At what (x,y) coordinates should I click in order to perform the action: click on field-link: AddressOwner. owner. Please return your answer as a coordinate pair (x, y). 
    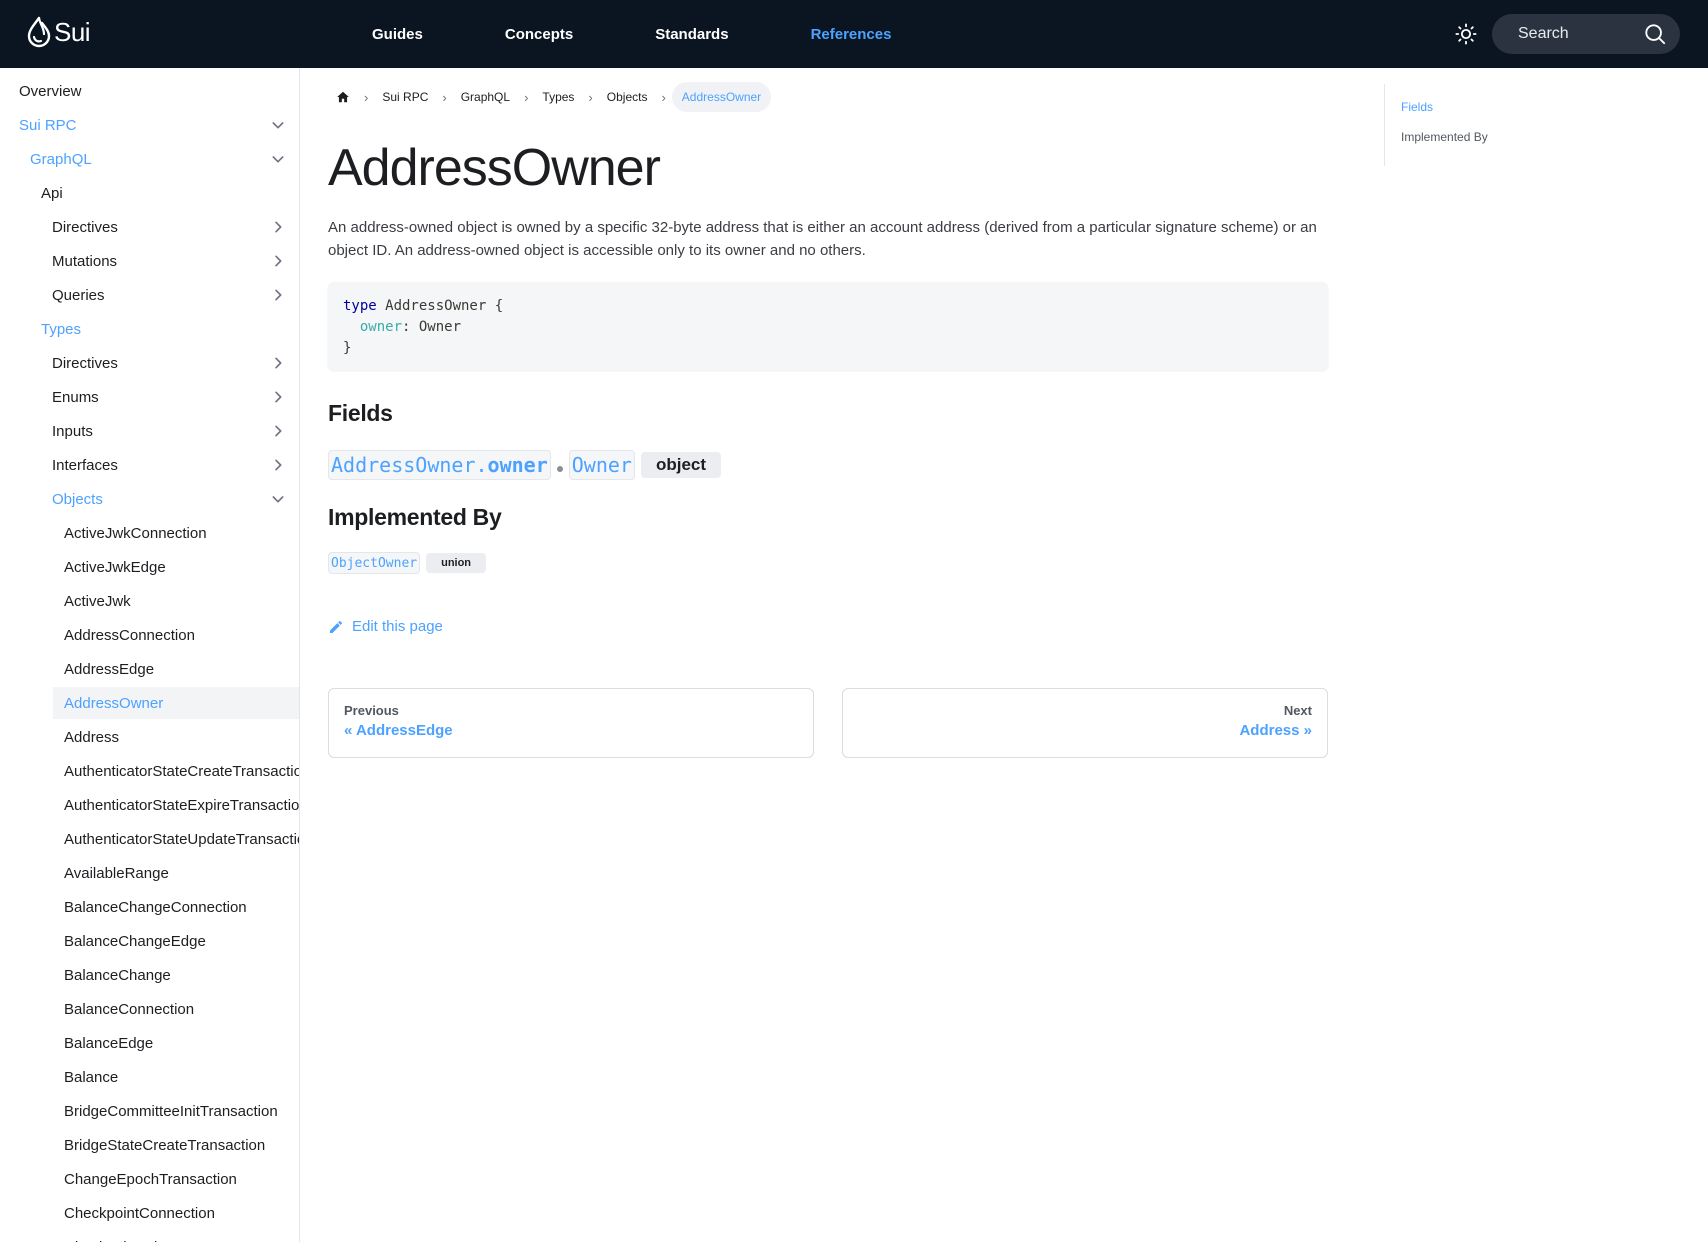
    Looking at the image, I should click on (439, 465).